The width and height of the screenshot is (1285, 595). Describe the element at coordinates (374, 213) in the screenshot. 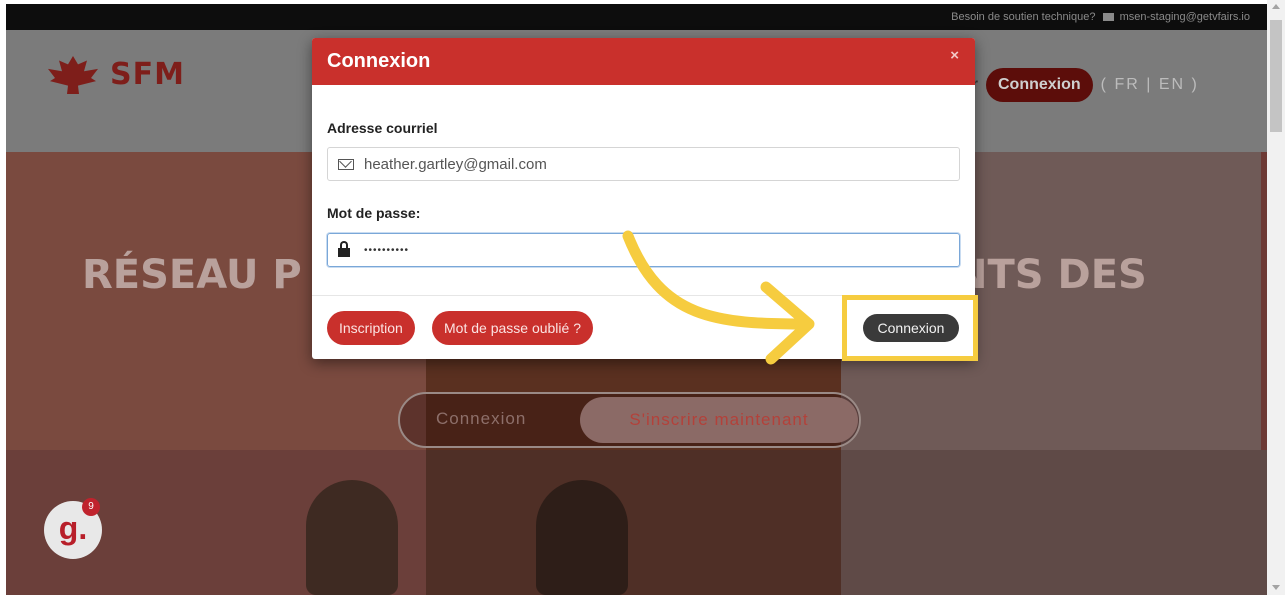

I see `password-label: Mot de passe:` at that location.